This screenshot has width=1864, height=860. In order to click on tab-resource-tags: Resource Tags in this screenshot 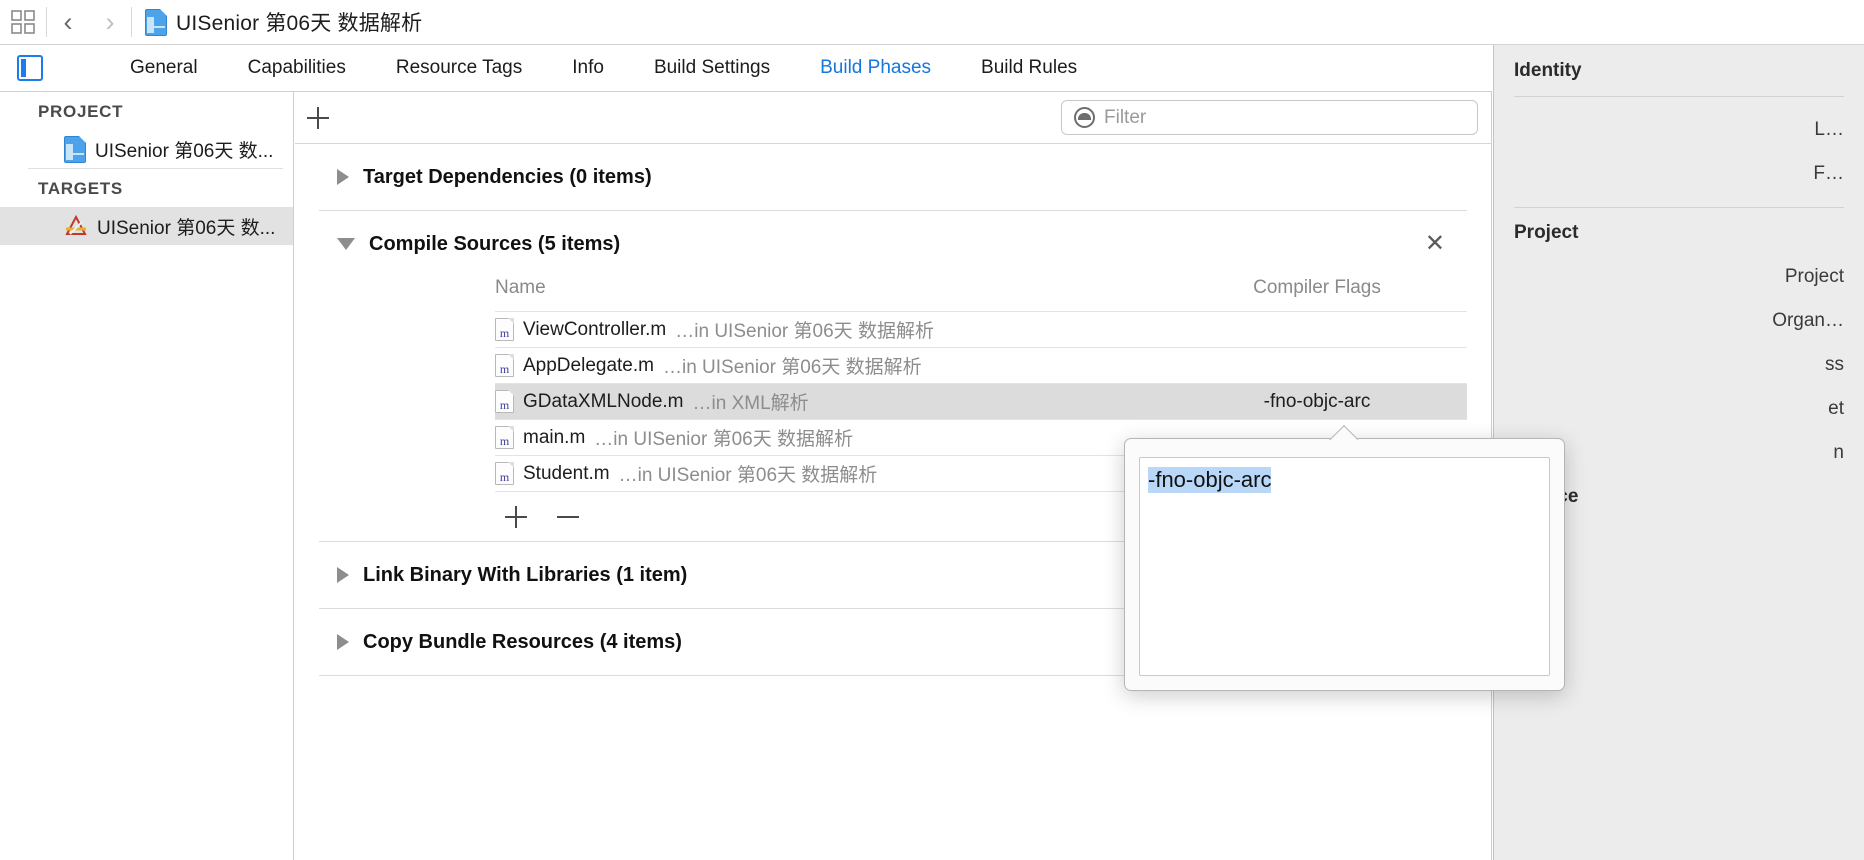, I will do `click(459, 68)`.